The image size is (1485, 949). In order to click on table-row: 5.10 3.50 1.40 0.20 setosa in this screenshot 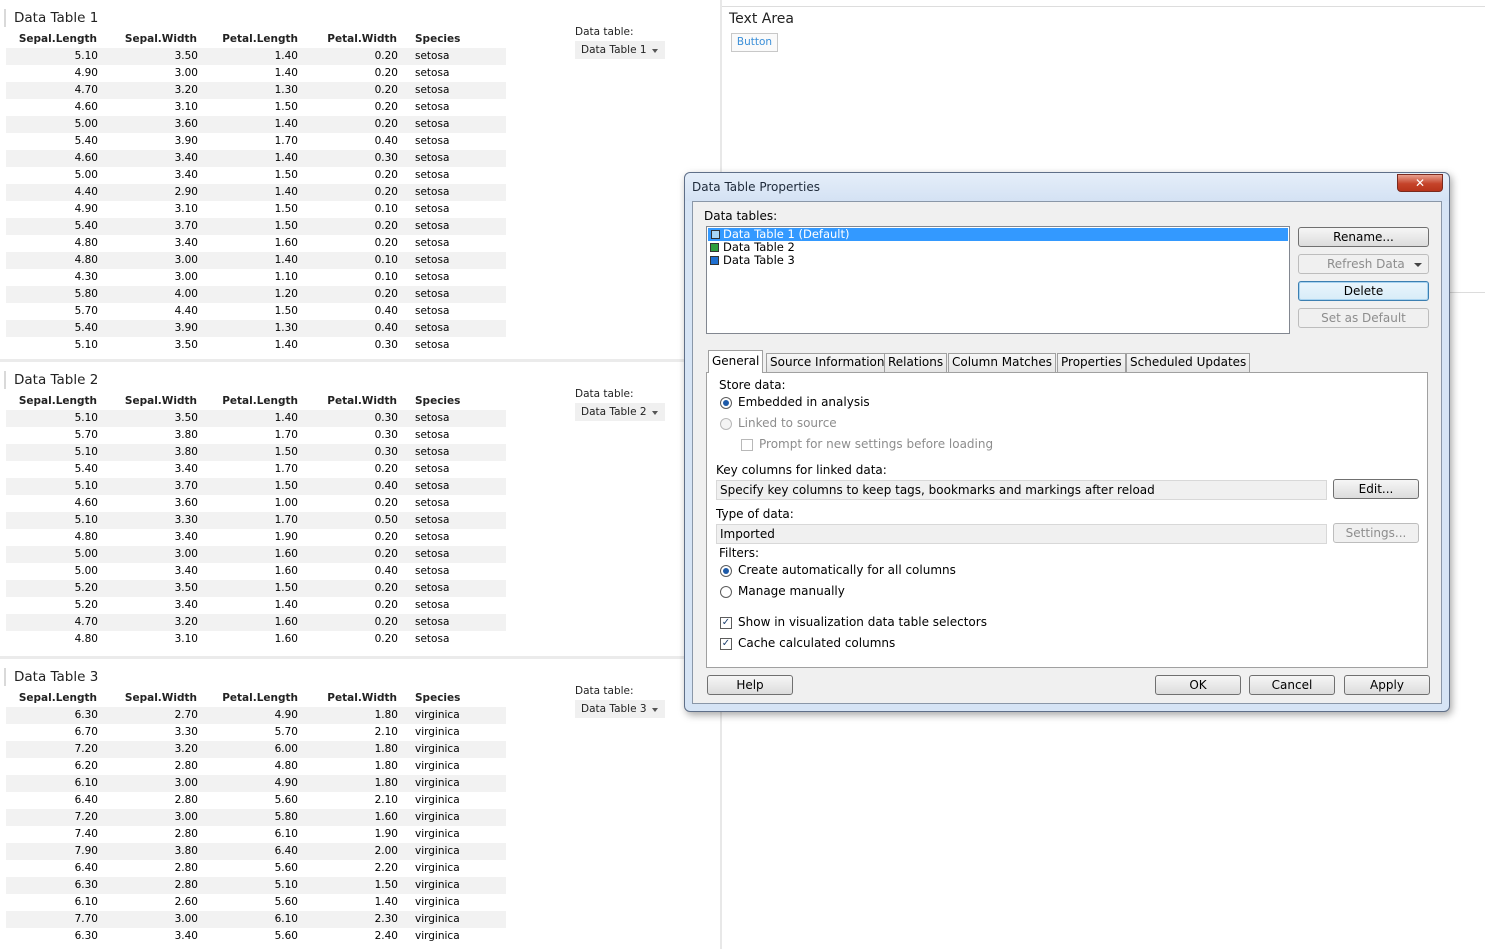, I will do `click(256, 56)`.